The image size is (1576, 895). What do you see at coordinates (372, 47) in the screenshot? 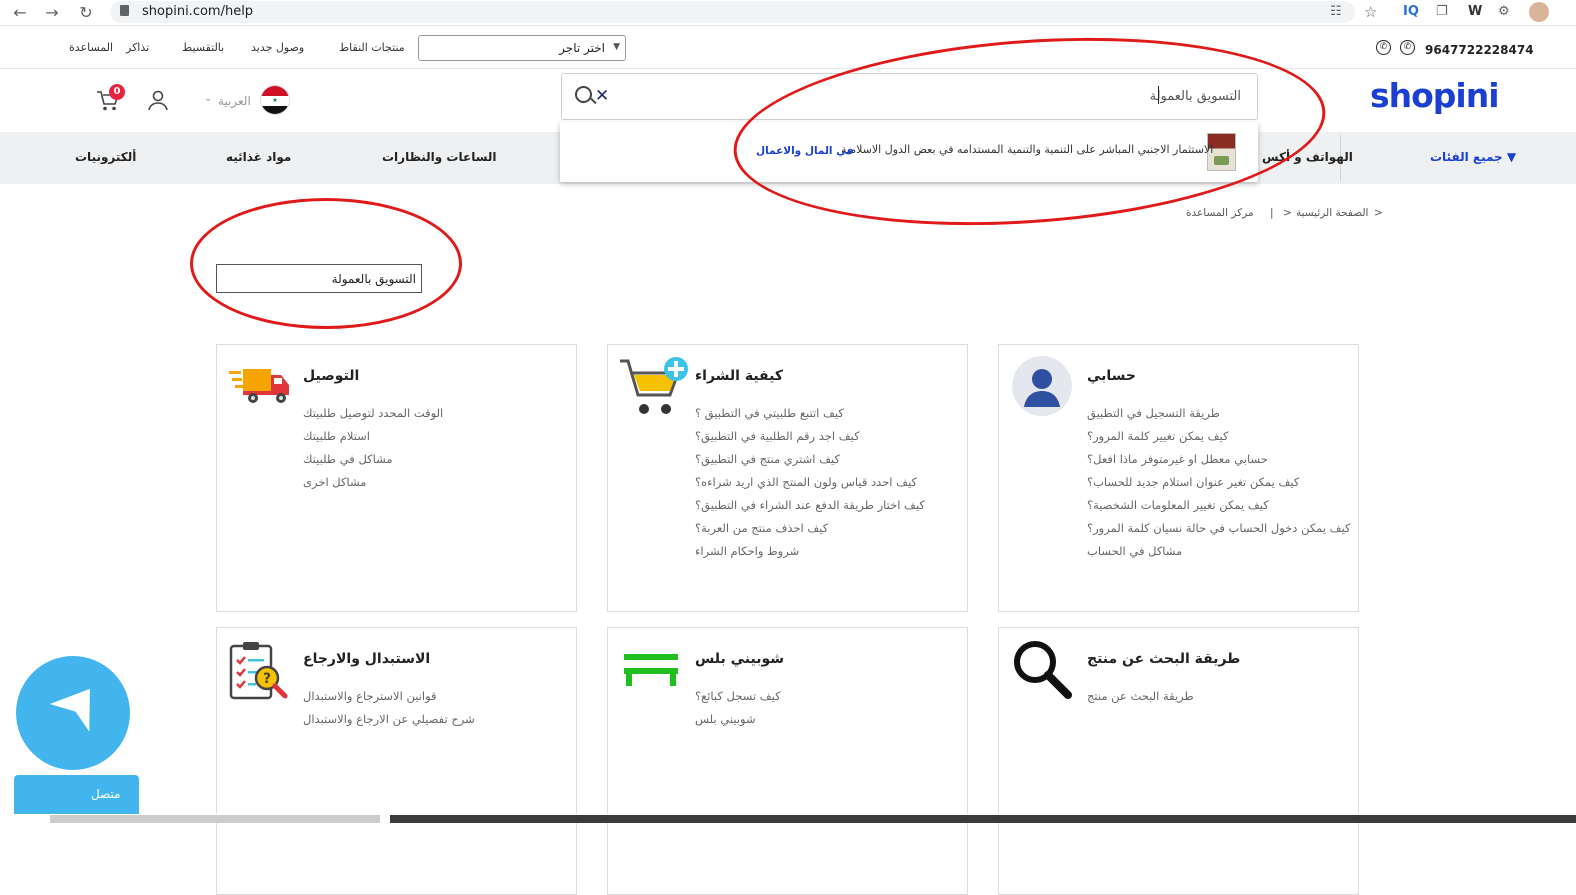
I see `points-products-link: منتجات النقاط` at bounding box center [372, 47].